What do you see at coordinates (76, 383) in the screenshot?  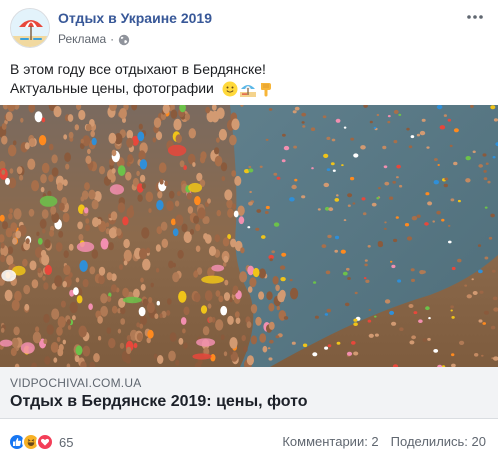 I see `link-domain: VIDPOCHIVAI.COM.UA` at bounding box center [76, 383].